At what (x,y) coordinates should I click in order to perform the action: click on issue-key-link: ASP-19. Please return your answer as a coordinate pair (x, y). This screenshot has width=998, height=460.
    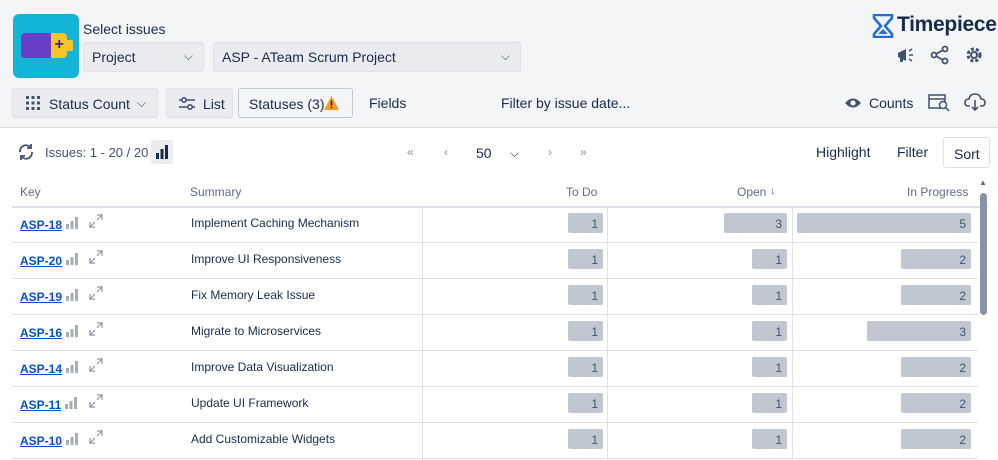
    Looking at the image, I should click on (41, 297).